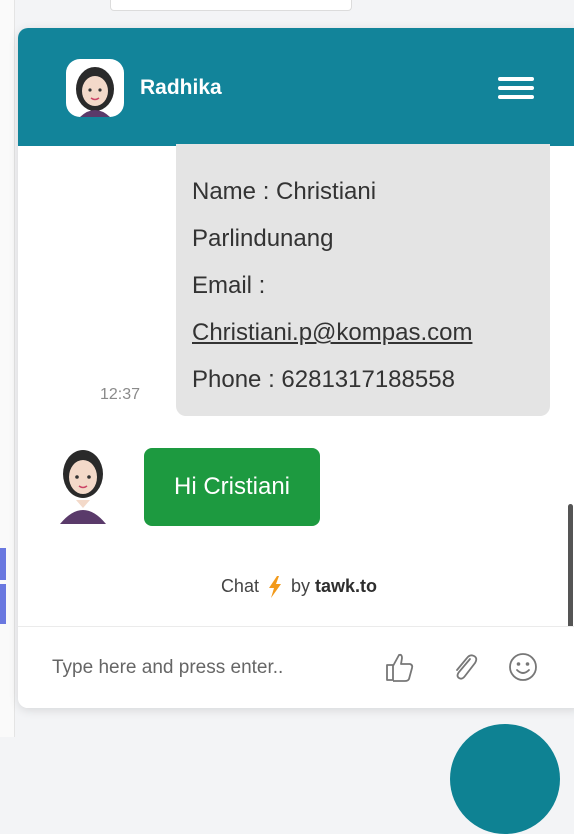 The width and height of the screenshot is (574, 834). What do you see at coordinates (346, 586) in the screenshot?
I see `branding-brand: tawk.to` at bounding box center [346, 586].